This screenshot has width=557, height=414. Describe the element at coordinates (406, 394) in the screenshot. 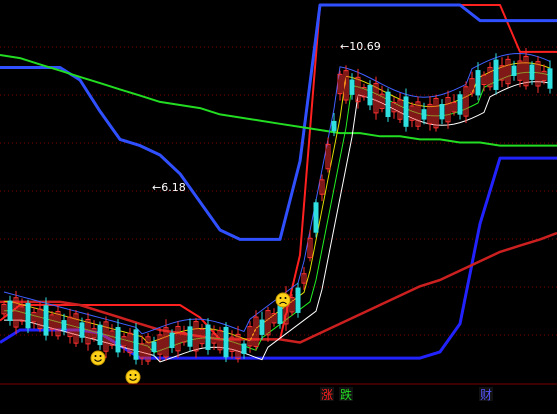

I see `footer-tags: 涨跌 财` at that location.